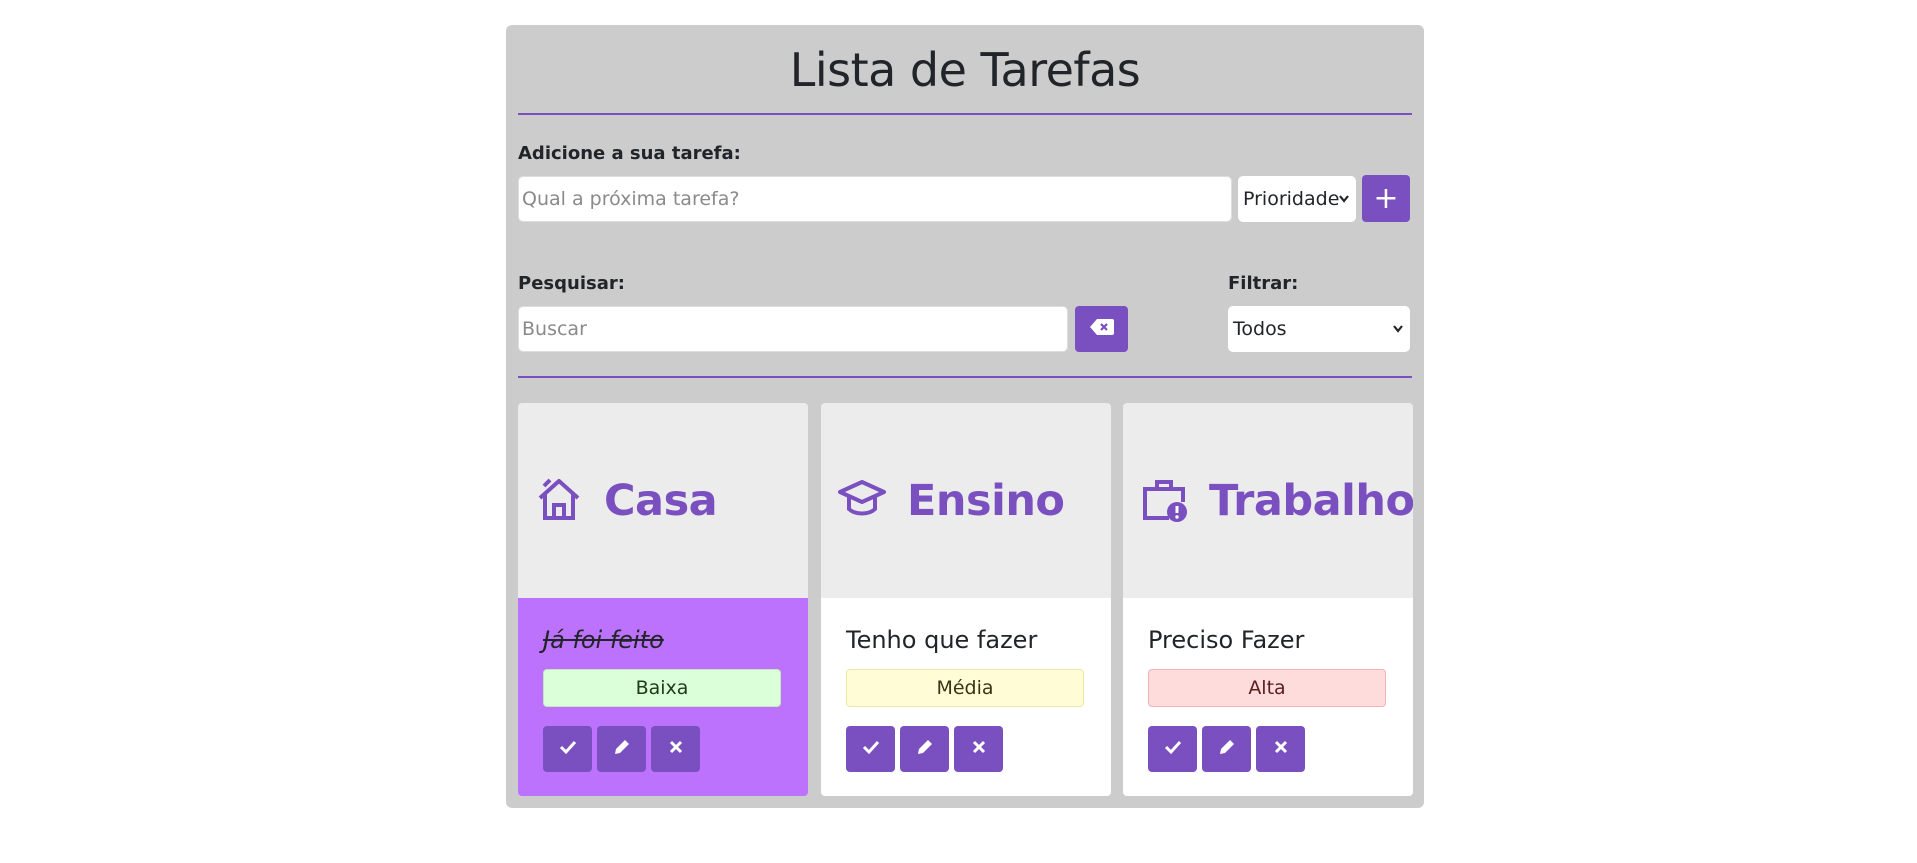  Describe the element at coordinates (662, 688) in the screenshot. I see `priority-badge: Baixa` at that location.